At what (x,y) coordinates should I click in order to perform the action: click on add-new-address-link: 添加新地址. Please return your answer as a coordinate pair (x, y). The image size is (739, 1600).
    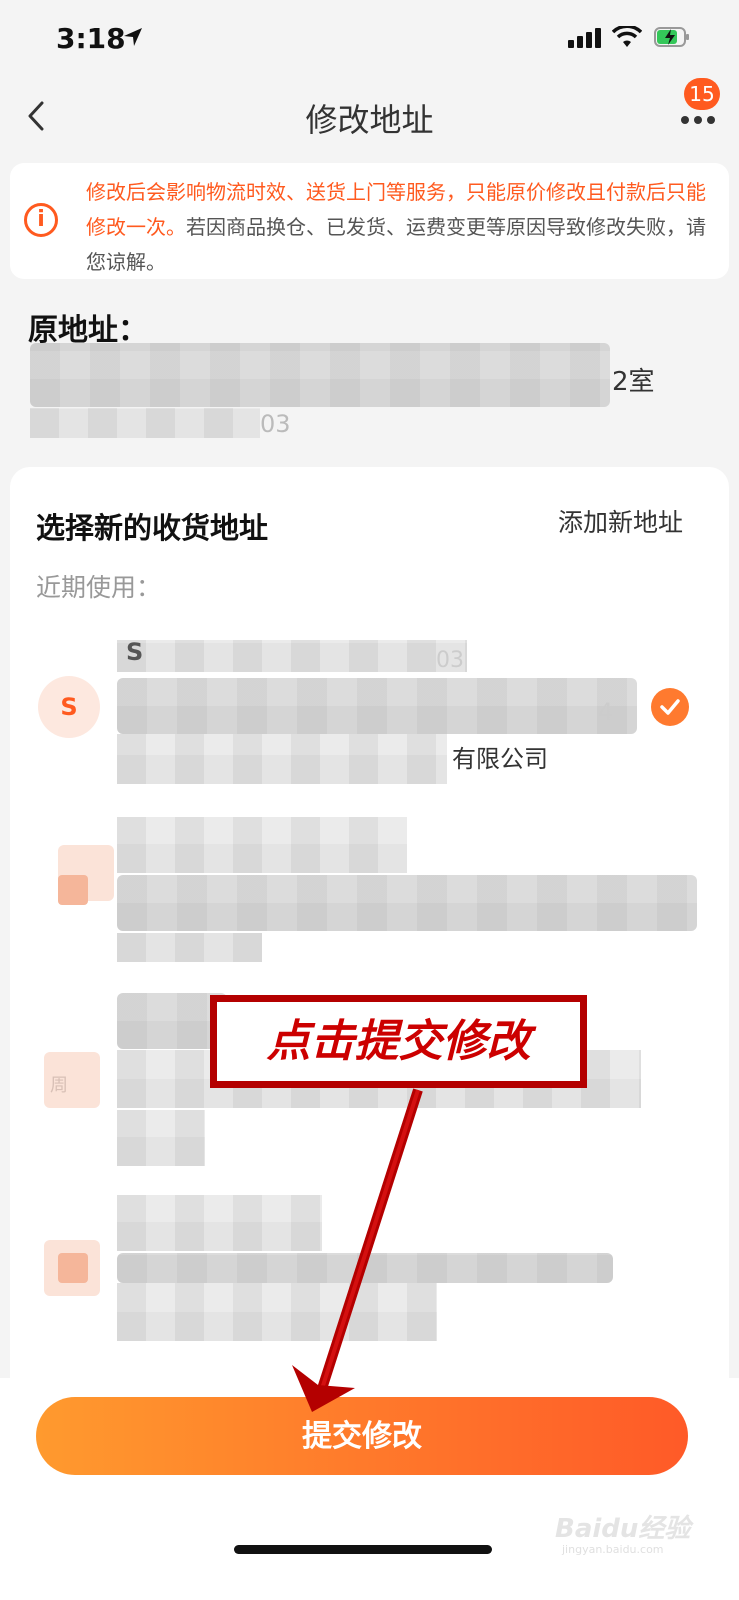
    Looking at the image, I should click on (620, 521).